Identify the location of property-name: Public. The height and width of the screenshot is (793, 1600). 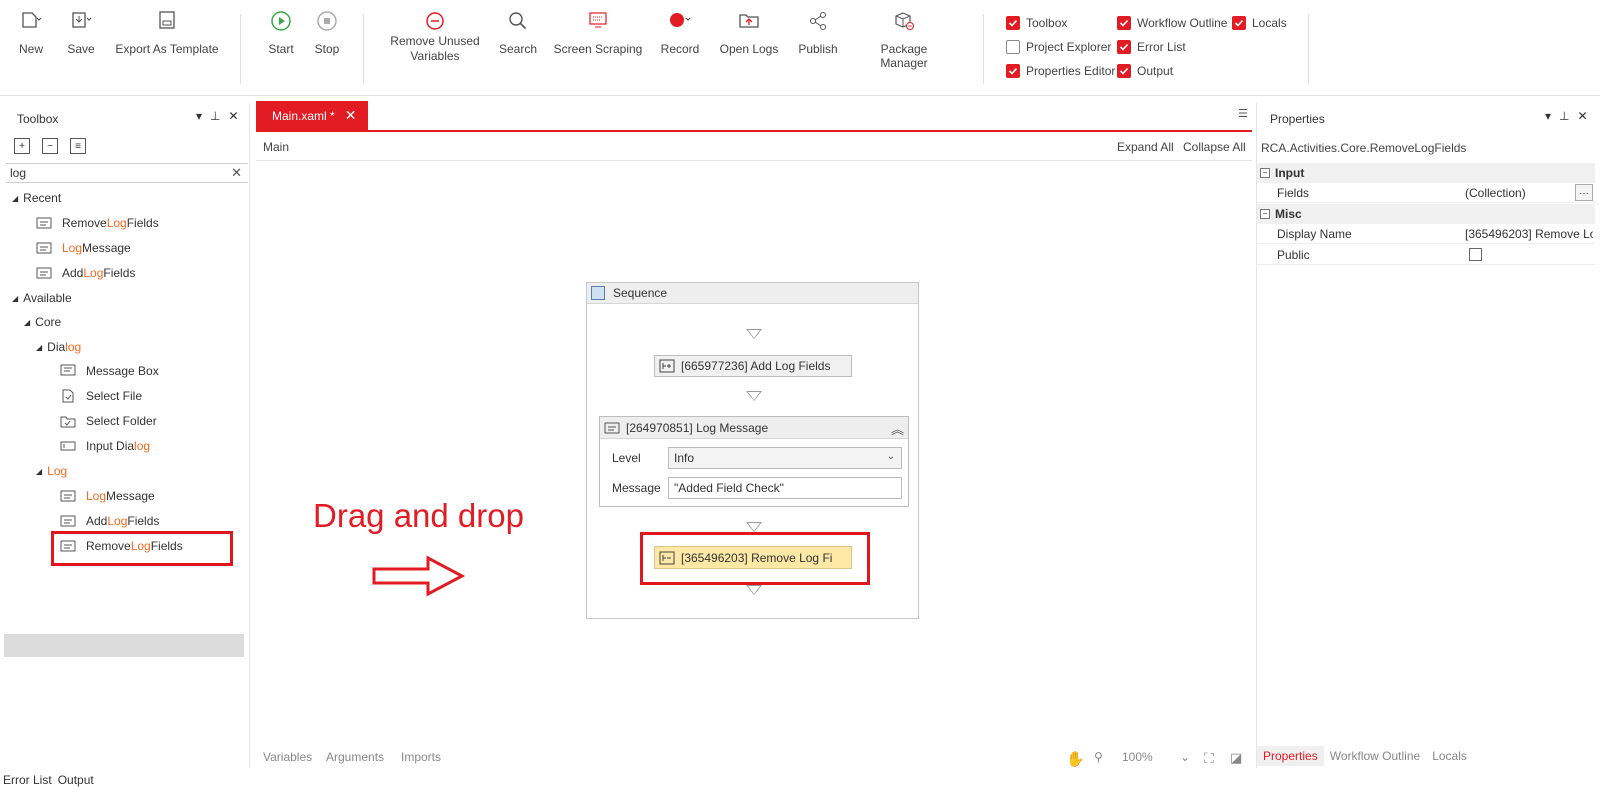
(1293, 255).